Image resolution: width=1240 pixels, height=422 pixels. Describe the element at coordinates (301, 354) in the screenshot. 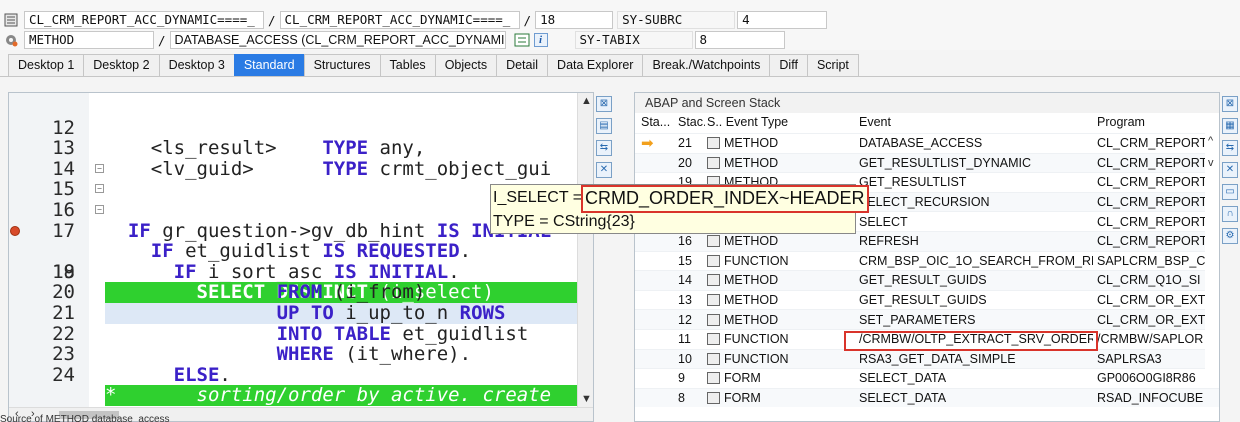

I see `code-line: 23 ELSE.` at that location.